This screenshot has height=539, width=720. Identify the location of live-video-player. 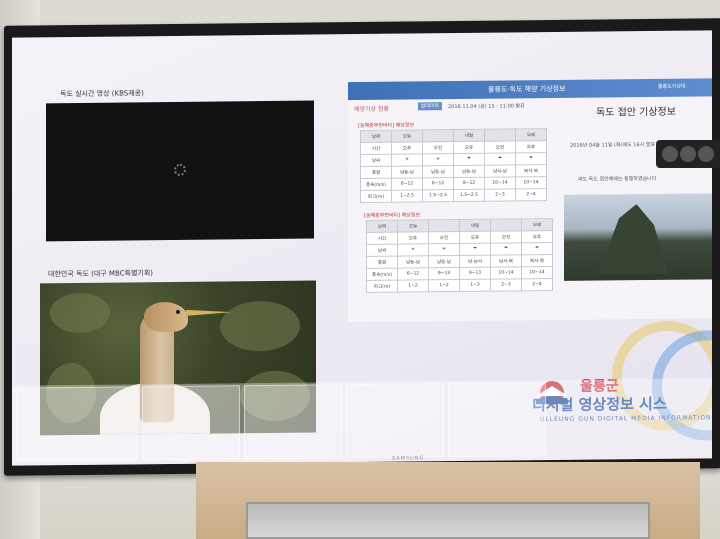
(180, 171).